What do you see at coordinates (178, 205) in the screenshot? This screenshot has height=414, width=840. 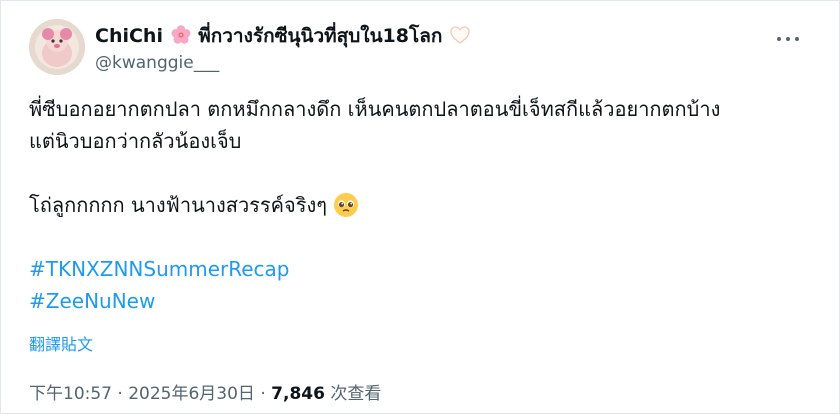 I see `tweet-text-segment: โถ่ลูกกกกก นางฟ้านางสวรรค์จริงๆ` at bounding box center [178, 205].